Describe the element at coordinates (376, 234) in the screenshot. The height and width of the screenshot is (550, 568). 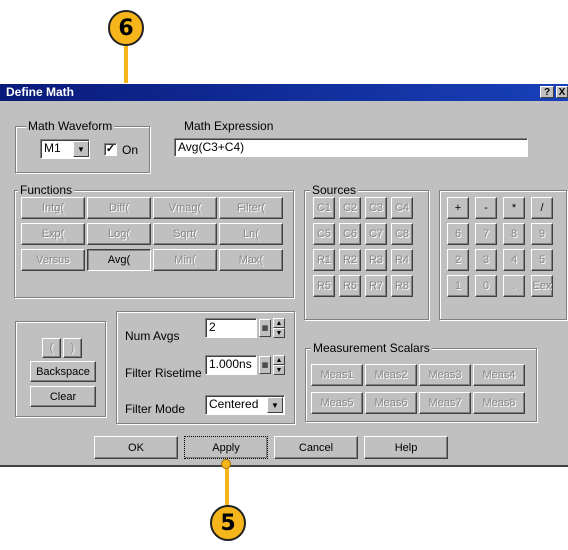
I see `source-c7-button: C7` at that location.